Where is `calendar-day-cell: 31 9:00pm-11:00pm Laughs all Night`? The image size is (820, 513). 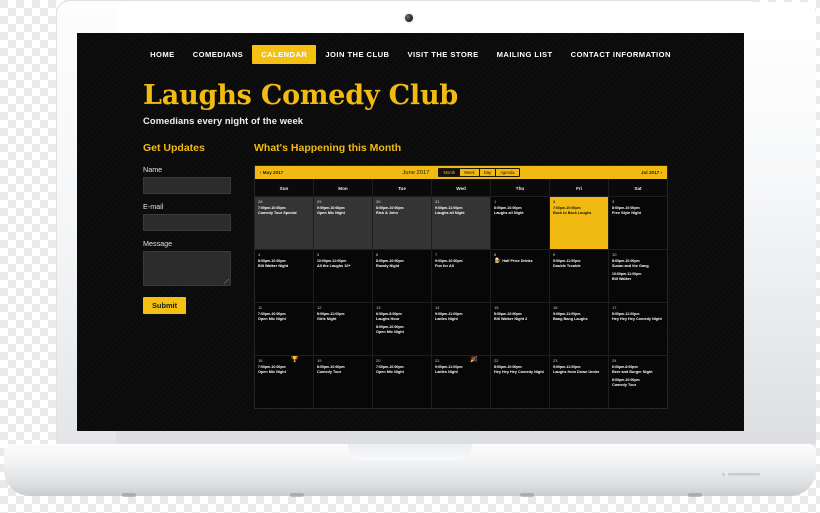 calendar-day-cell: 31 9:00pm-11:00pm Laughs all Night is located at coordinates (460, 223).